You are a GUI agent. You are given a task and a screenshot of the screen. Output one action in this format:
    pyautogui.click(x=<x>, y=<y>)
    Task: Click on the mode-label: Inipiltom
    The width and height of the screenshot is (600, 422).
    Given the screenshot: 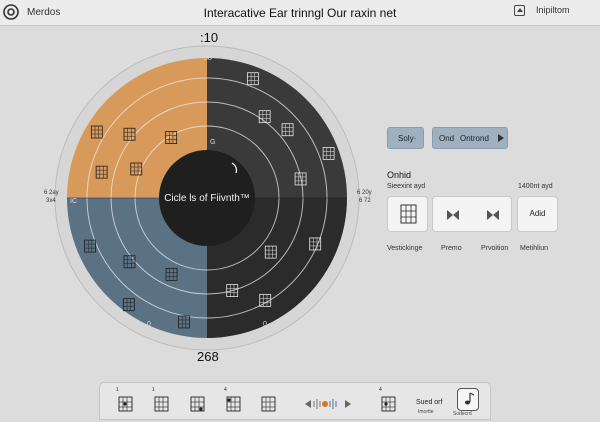 What is the action you would take?
    pyautogui.click(x=553, y=10)
    